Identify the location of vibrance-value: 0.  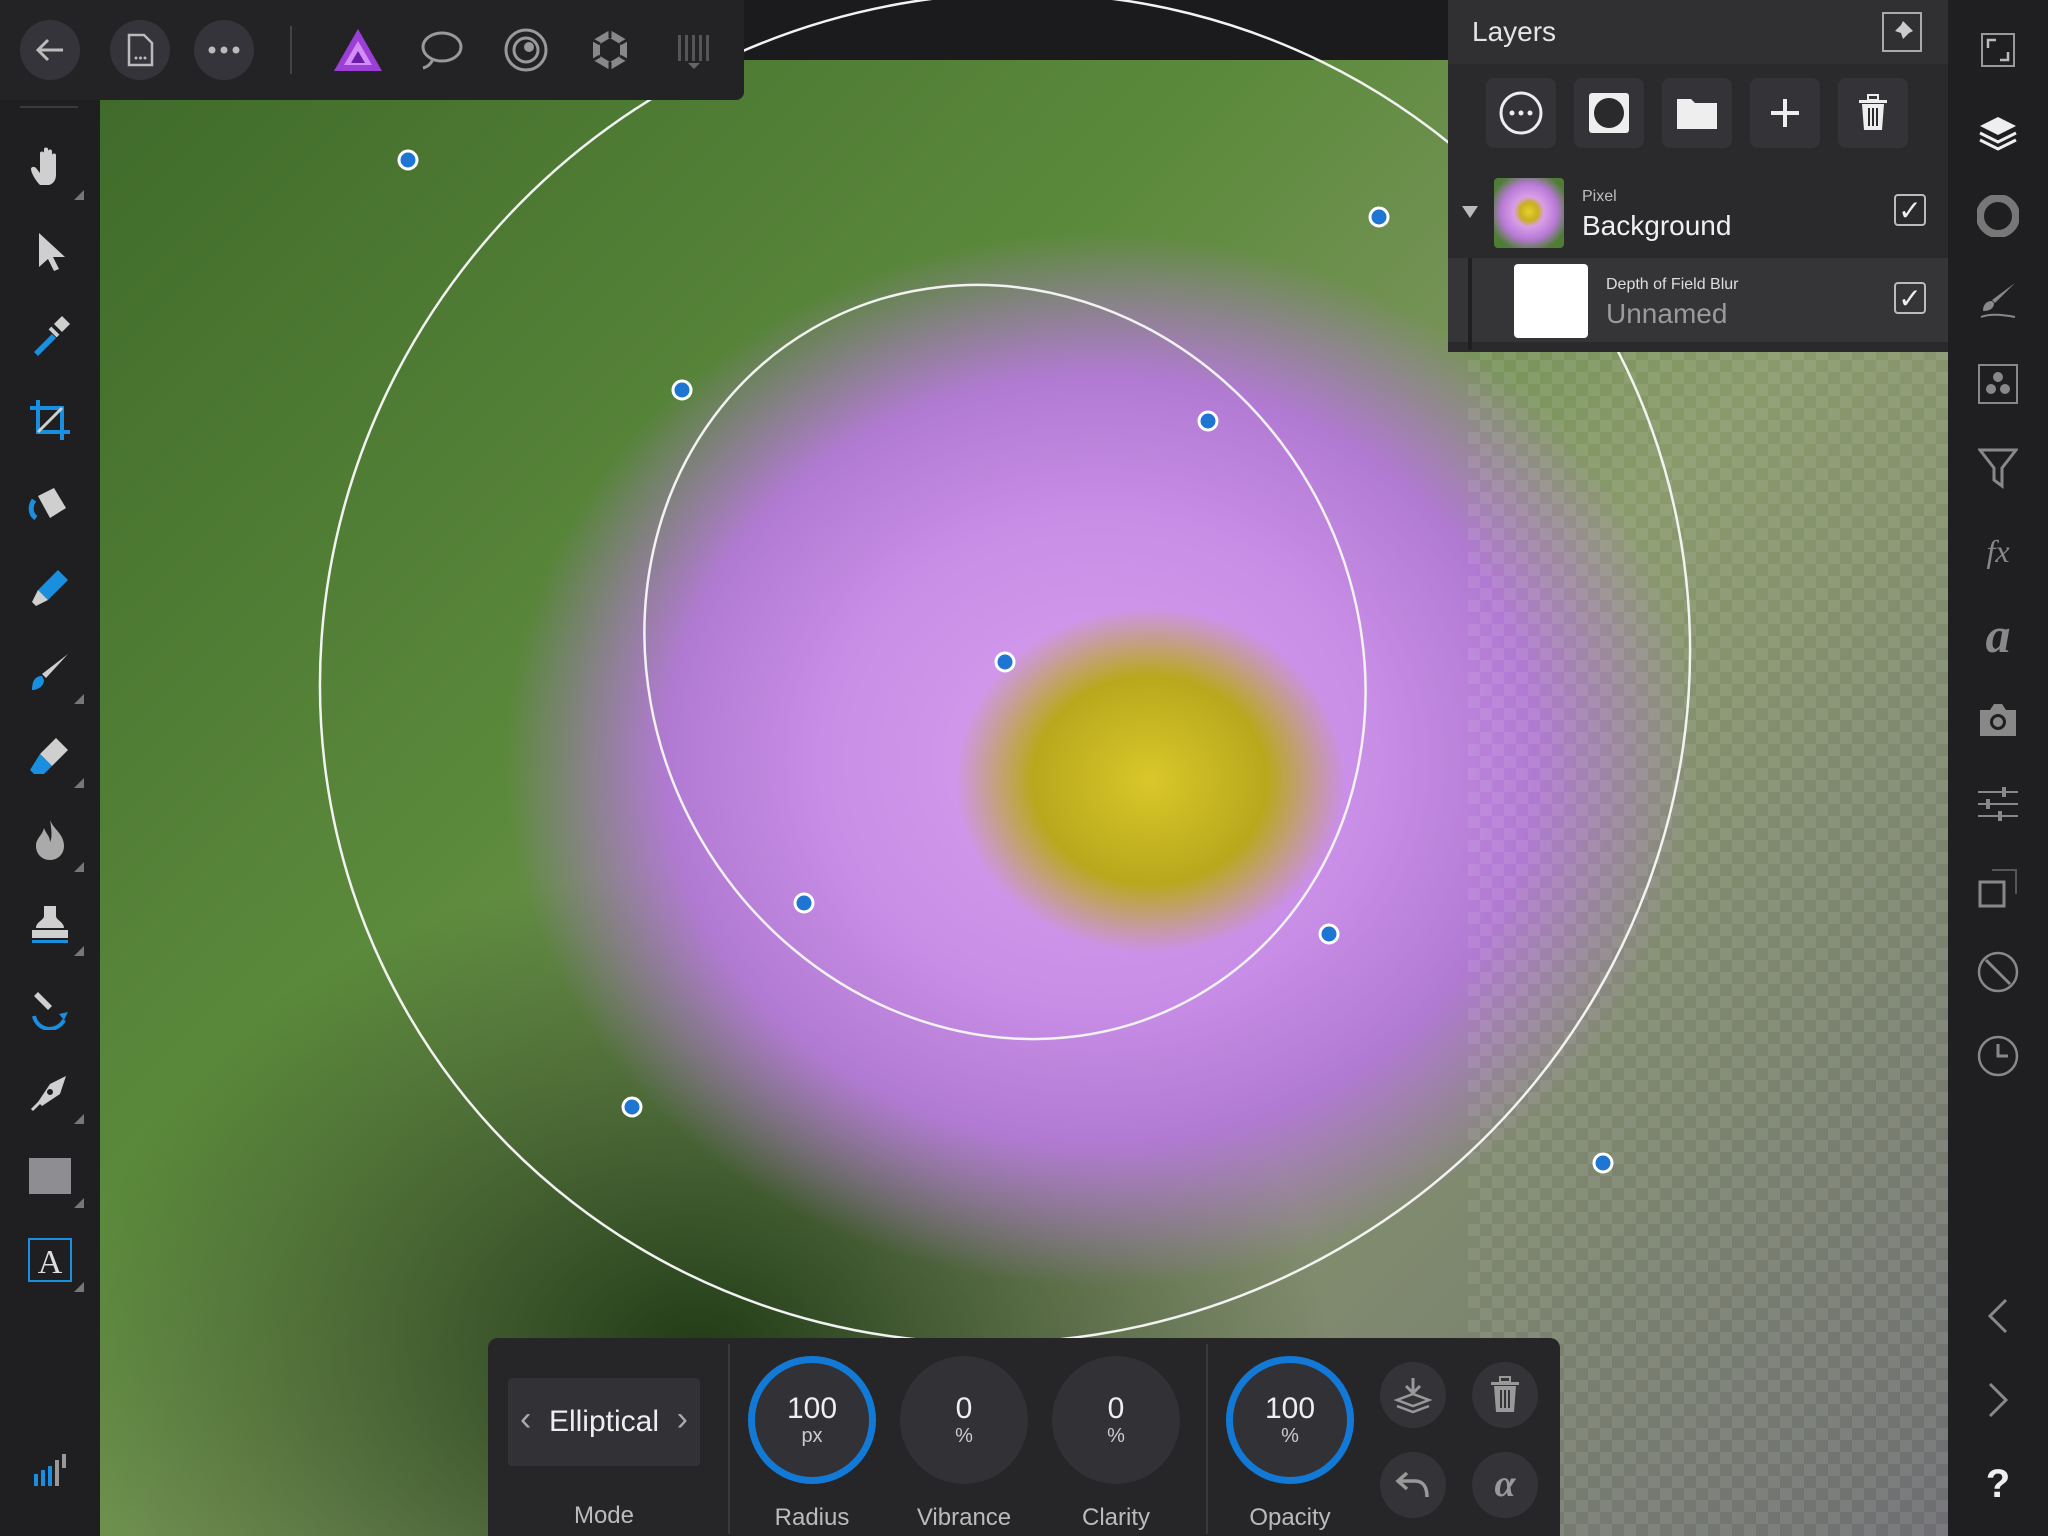
(964, 1408).